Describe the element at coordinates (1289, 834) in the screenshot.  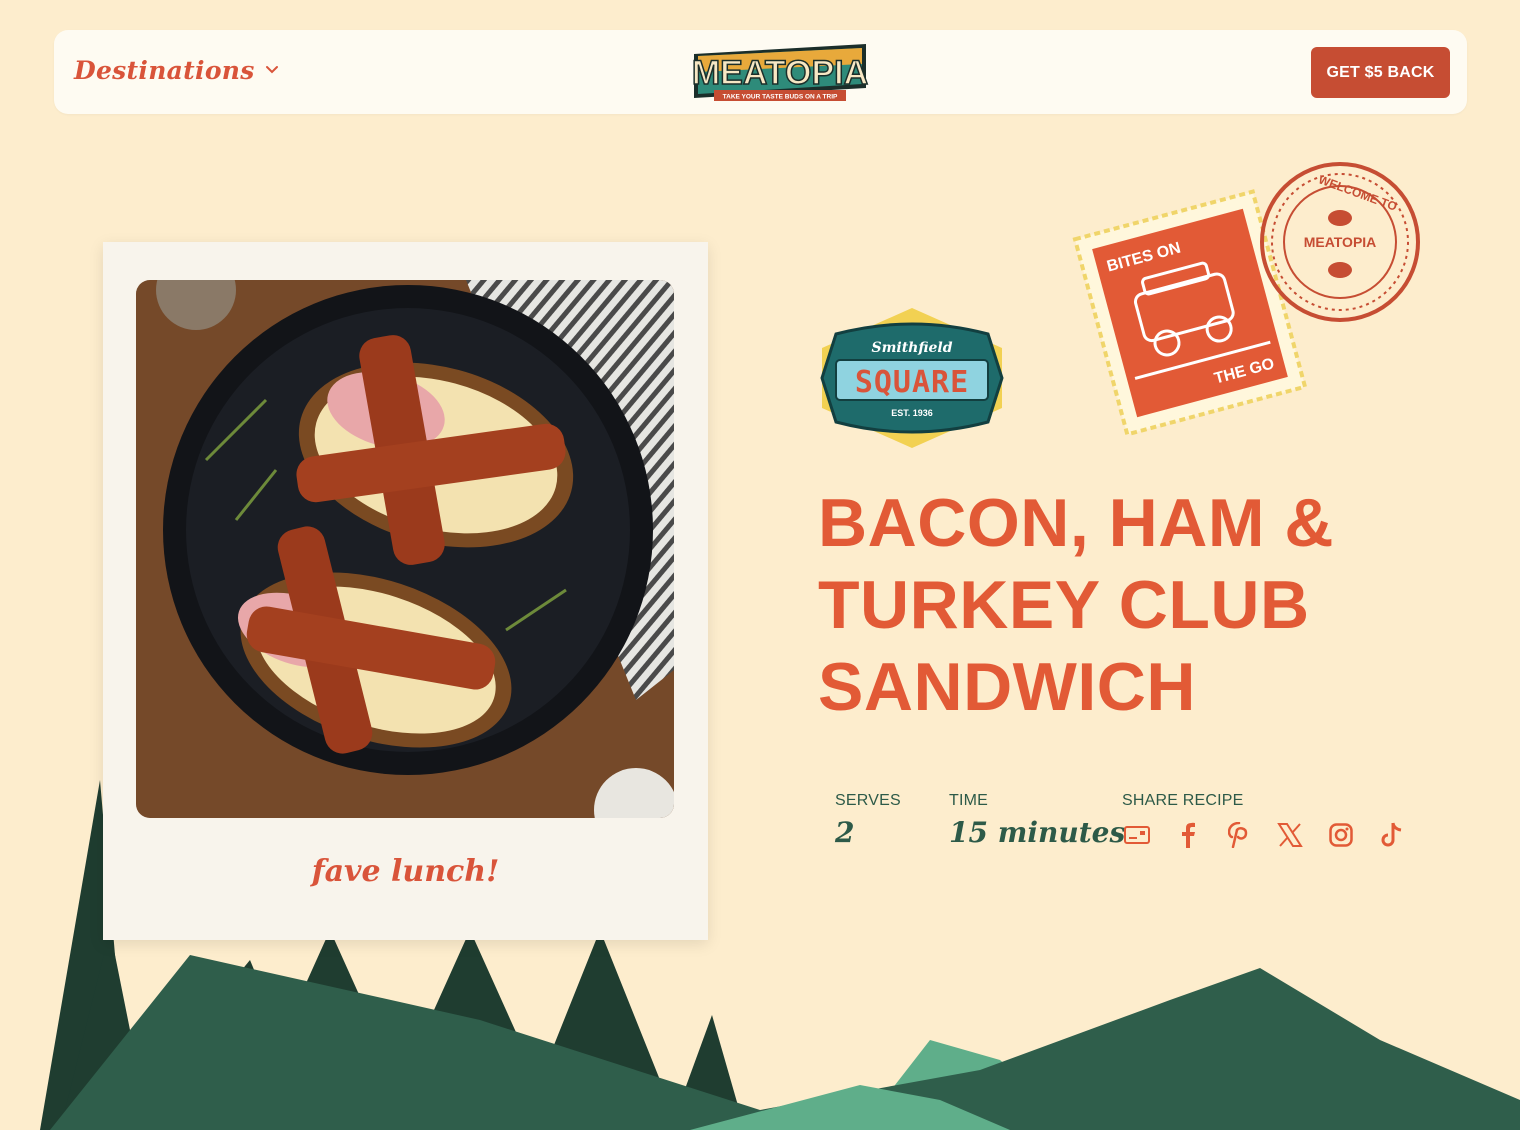
I see `x-icon` at that location.